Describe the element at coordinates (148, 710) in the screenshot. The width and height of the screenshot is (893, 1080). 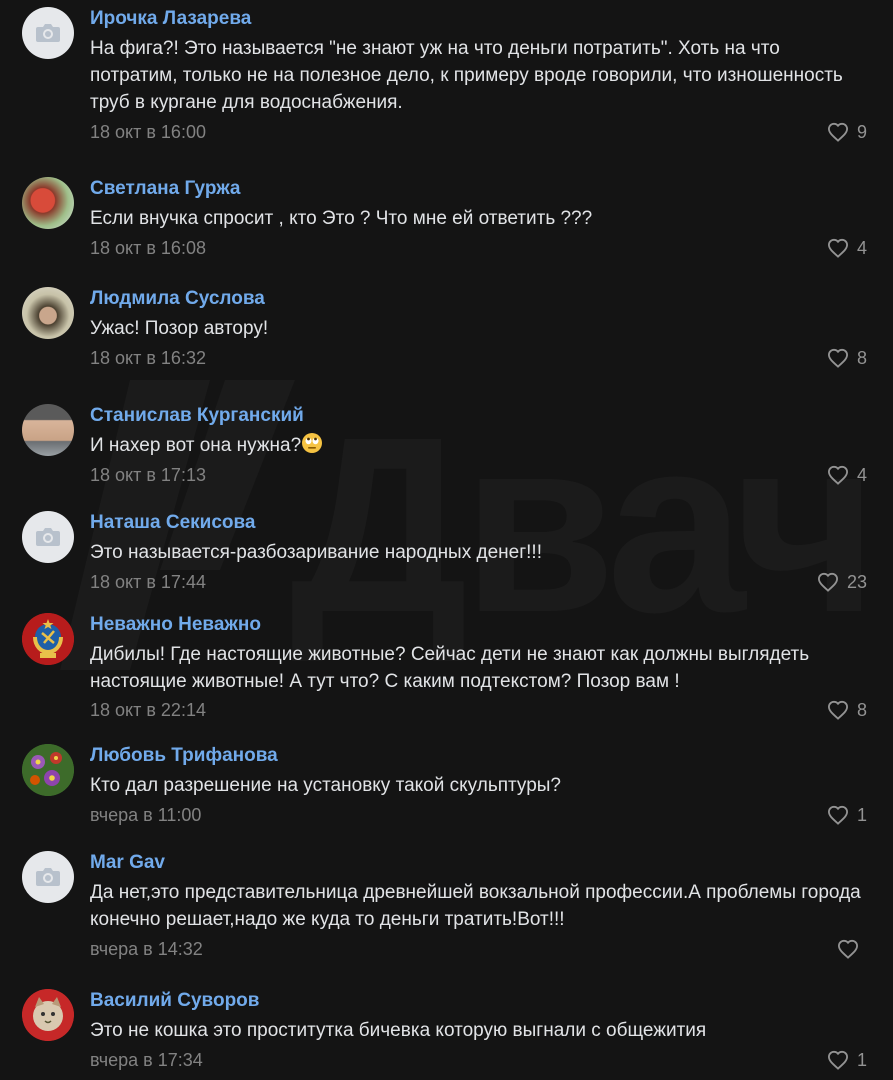
I see `comment-time: 18 окт в 22:14` at that location.